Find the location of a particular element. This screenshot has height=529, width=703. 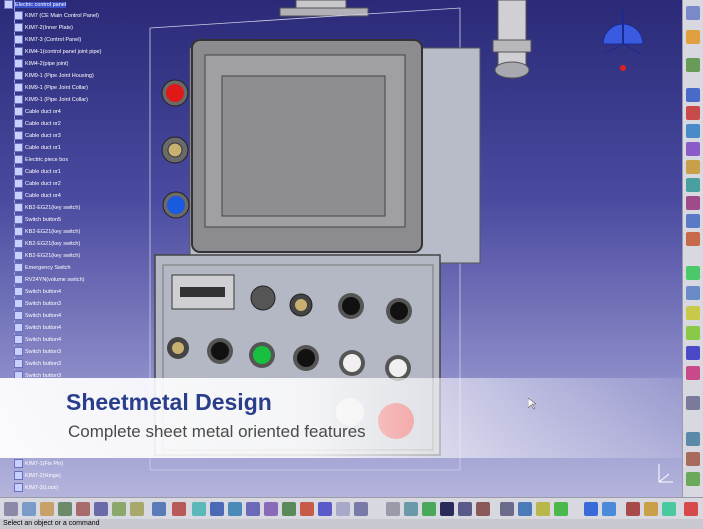

tree-item: KIM4-1(control panel joint pipe) is located at coordinates (57, 52).